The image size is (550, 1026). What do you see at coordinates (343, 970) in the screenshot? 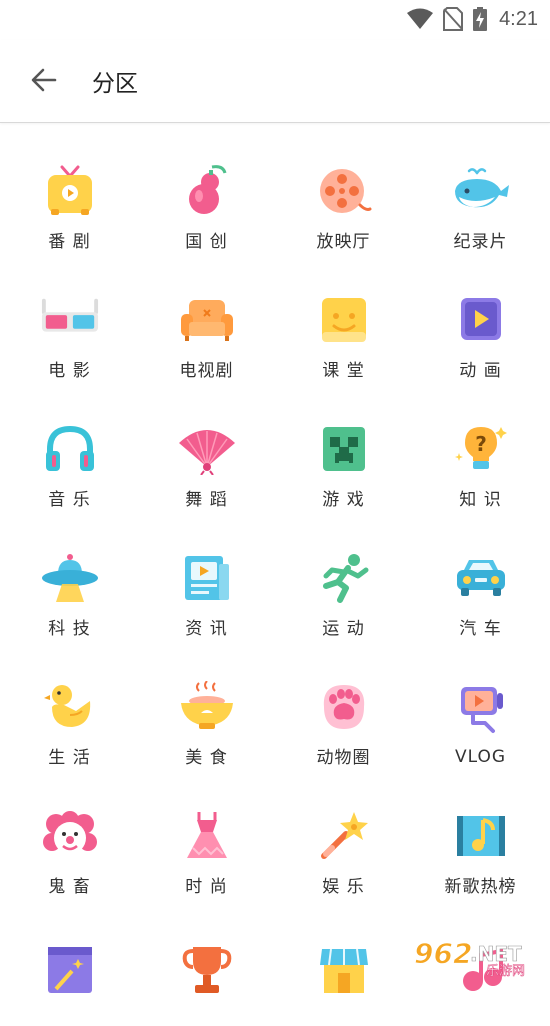
I see `shop-icon` at bounding box center [343, 970].